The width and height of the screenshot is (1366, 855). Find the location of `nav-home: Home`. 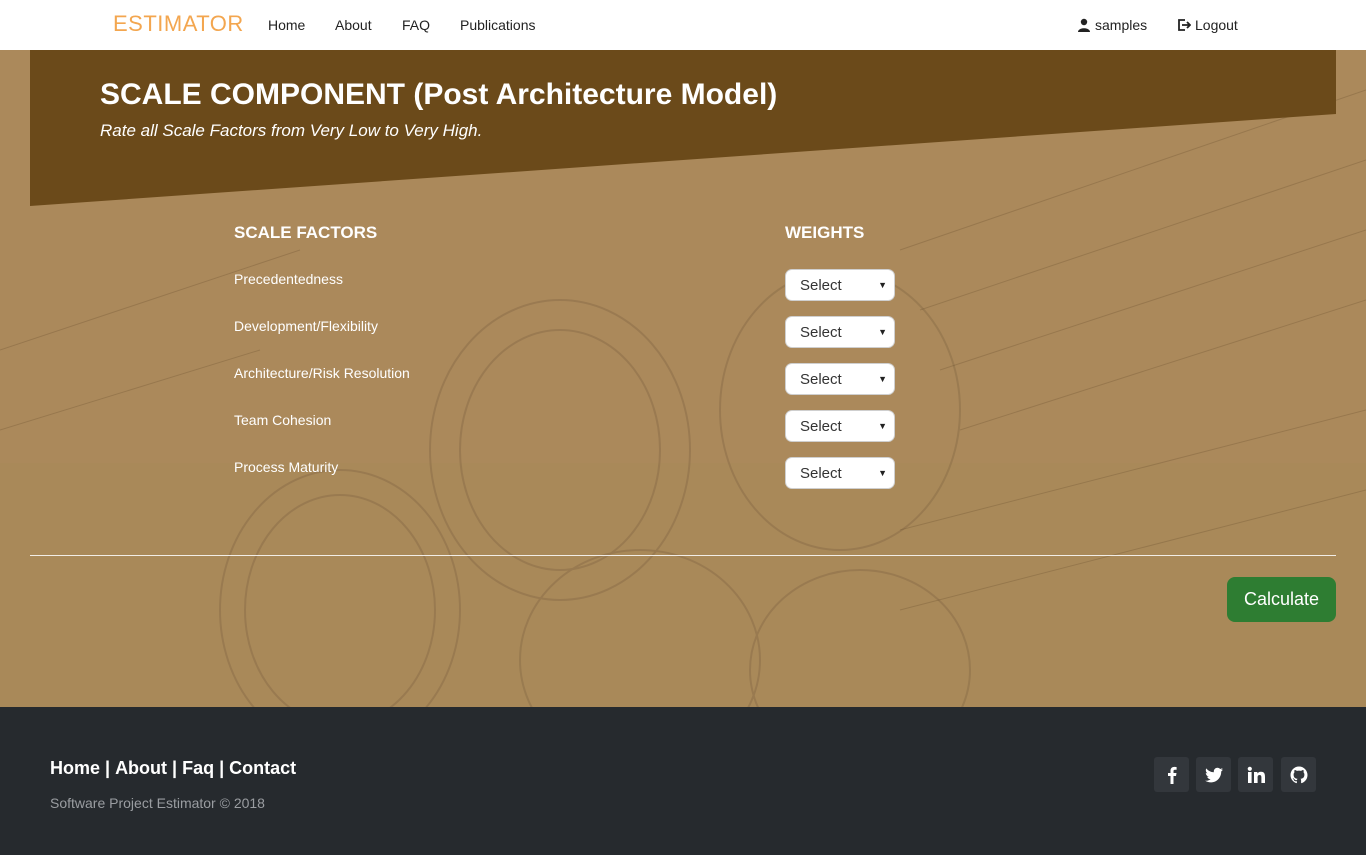

nav-home: Home is located at coordinates (286, 25).